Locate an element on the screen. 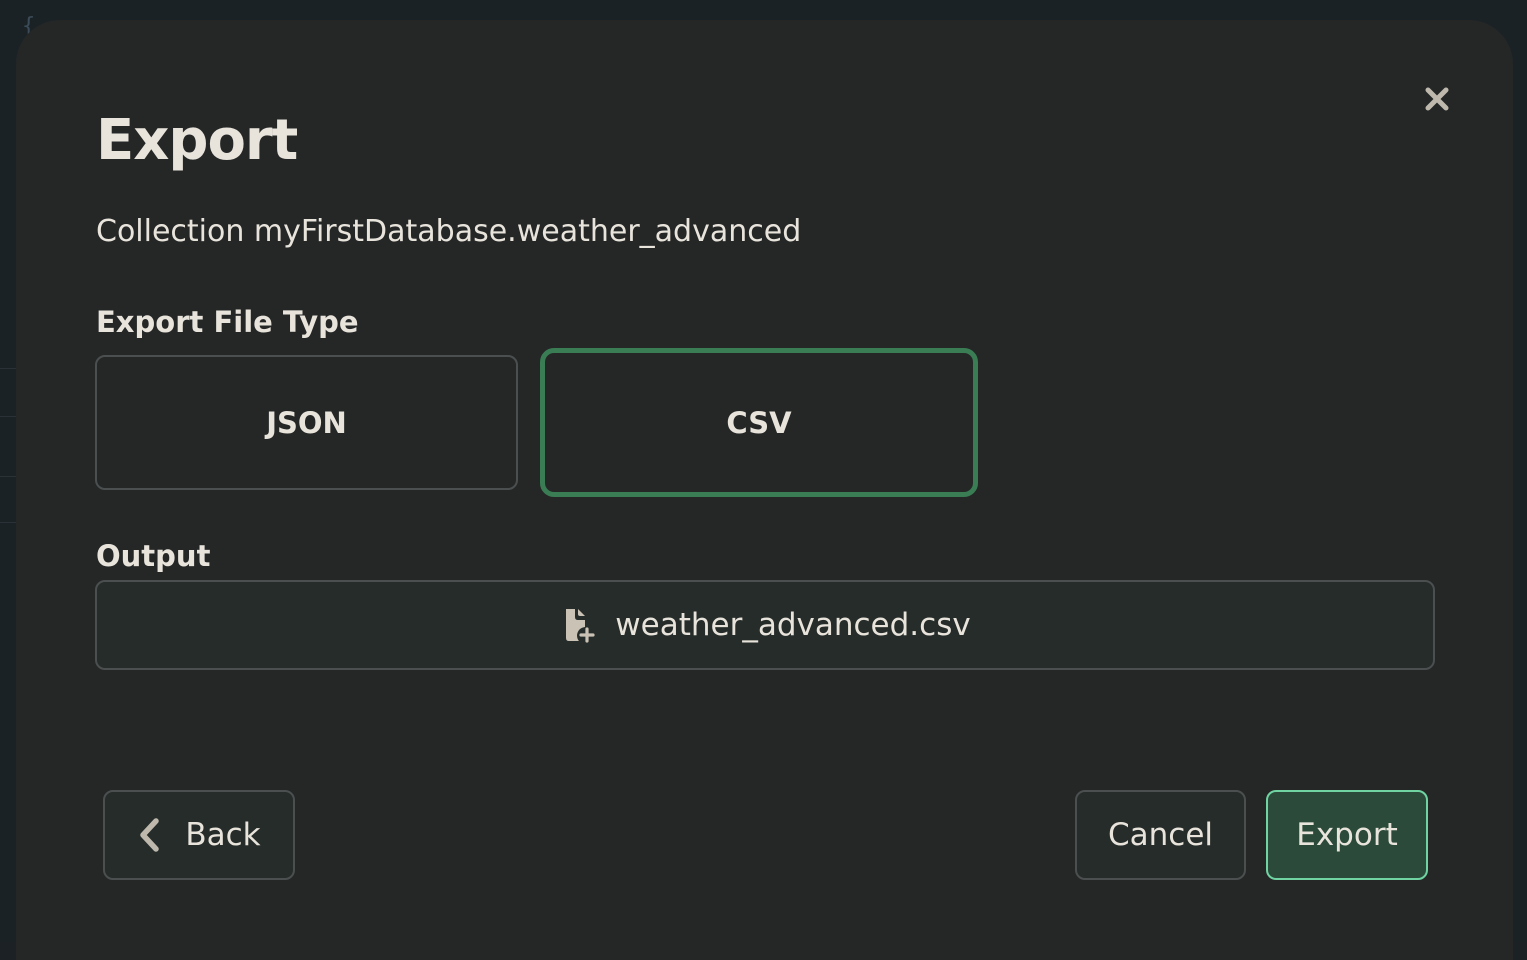 The width and height of the screenshot is (1527, 960). back-button-label: Back is located at coordinates (223, 835).